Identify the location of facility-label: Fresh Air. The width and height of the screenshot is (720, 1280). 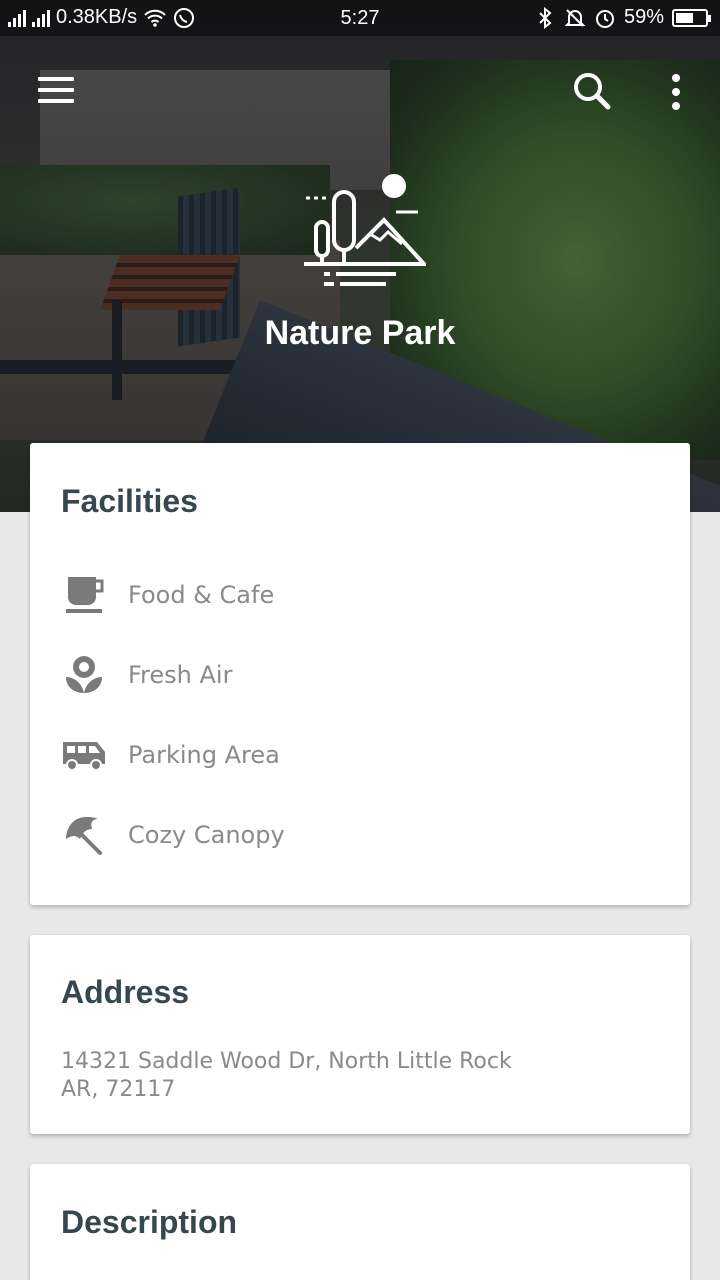
(180, 675).